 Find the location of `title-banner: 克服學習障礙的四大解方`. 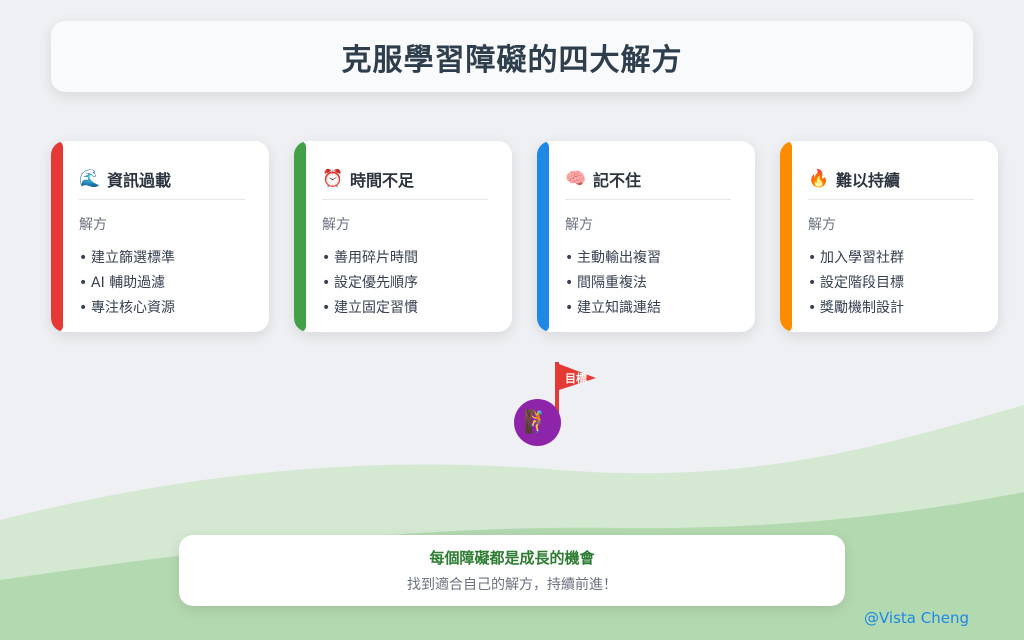

title-banner: 克服學習障礙的四大解方 is located at coordinates (512, 56).